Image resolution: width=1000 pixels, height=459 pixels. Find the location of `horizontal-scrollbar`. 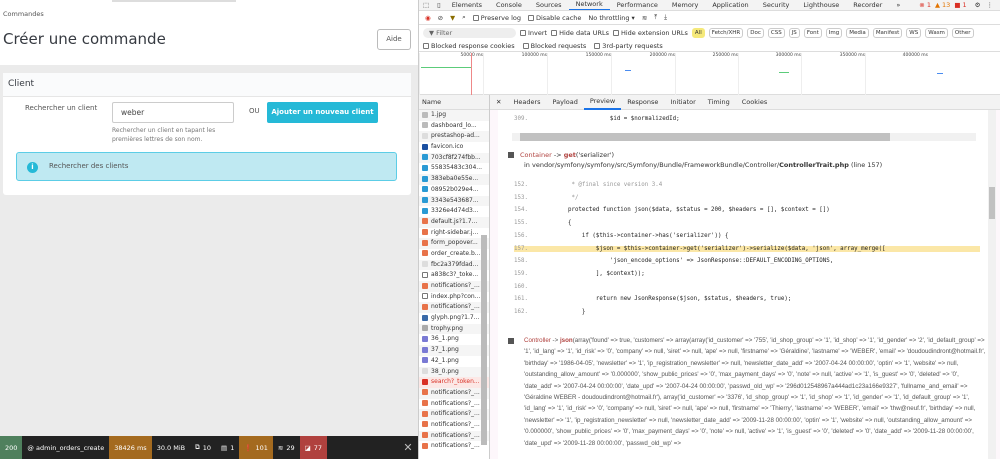

horizontal-scrollbar is located at coordinates (744, 137).